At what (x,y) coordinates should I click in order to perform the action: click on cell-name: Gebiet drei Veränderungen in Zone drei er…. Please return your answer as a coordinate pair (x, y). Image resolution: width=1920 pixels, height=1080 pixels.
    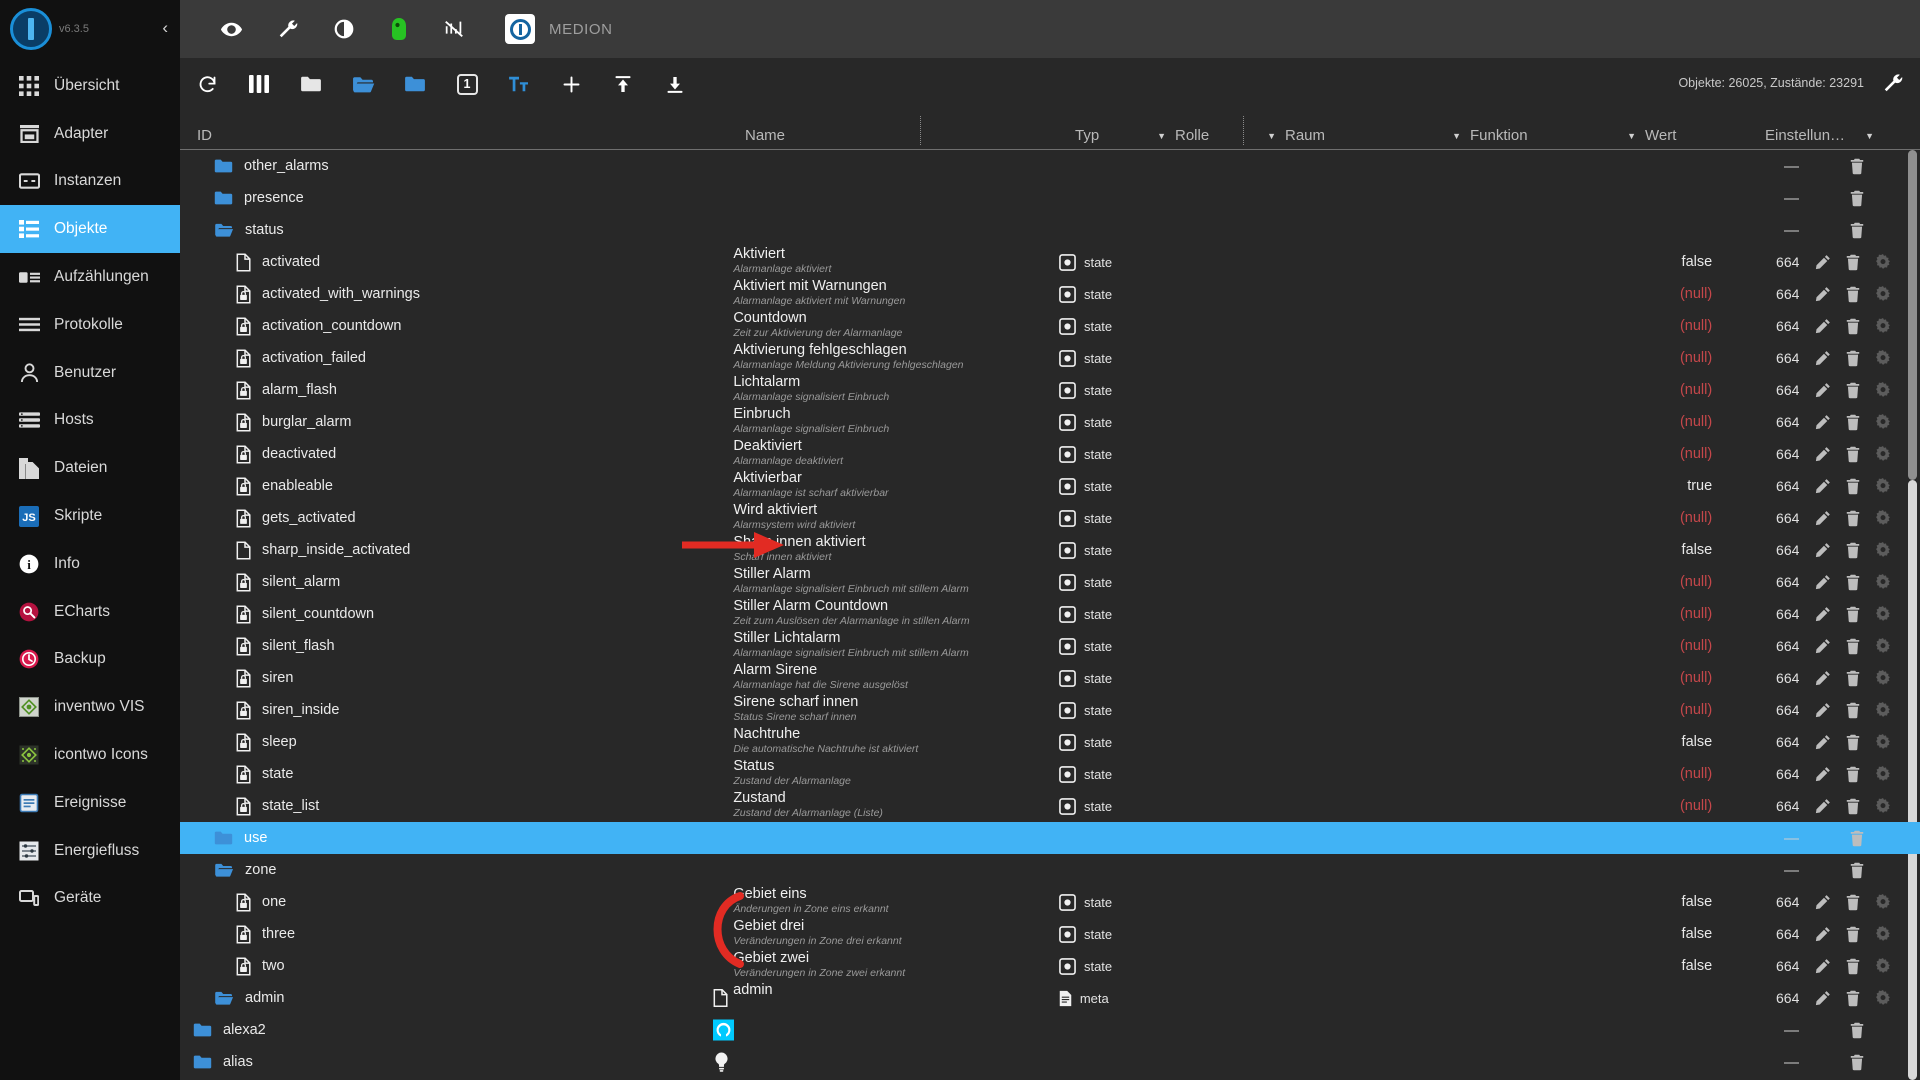
    Looking at the image, I should click on (896, 934).